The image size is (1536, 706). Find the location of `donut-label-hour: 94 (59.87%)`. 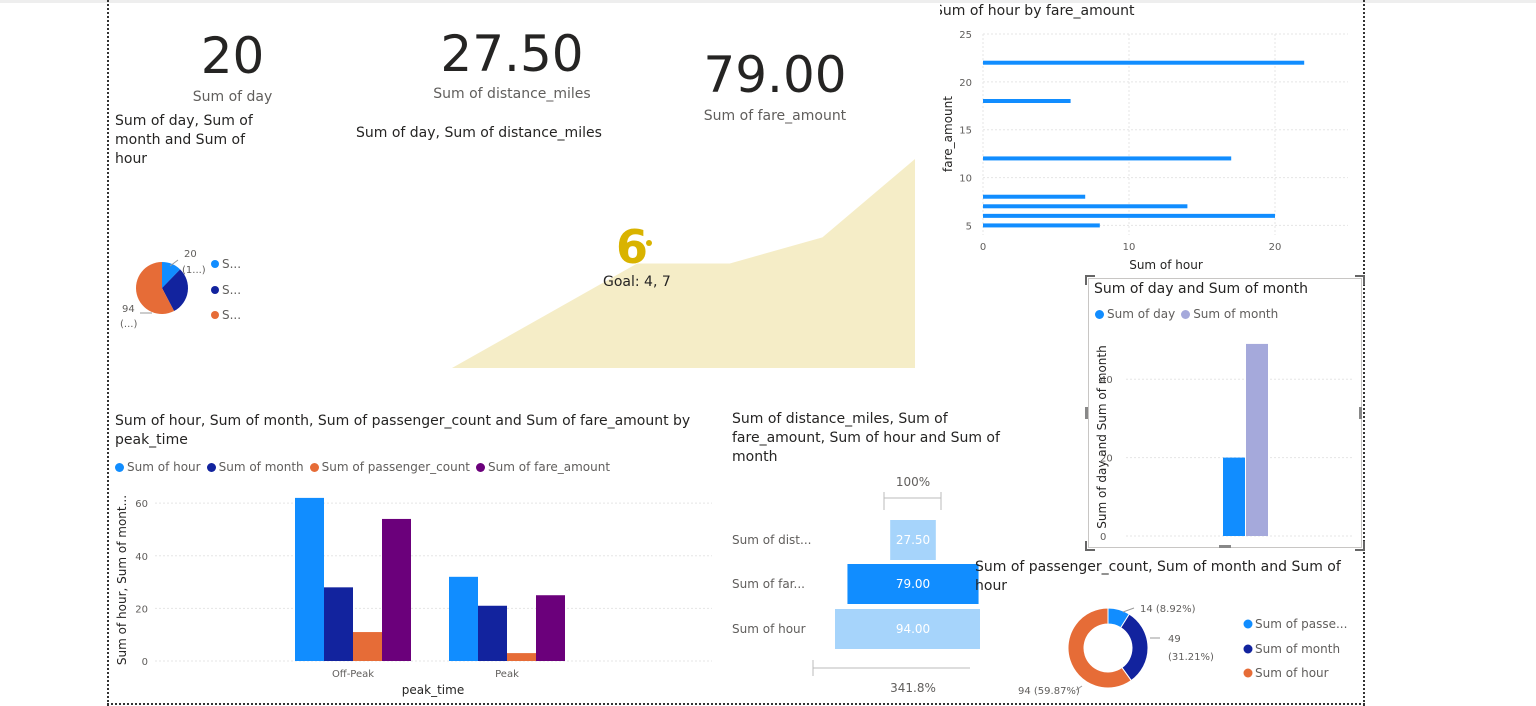

donut-label-hour: 94 (59.87%) is located at coordinates (1049, 691).